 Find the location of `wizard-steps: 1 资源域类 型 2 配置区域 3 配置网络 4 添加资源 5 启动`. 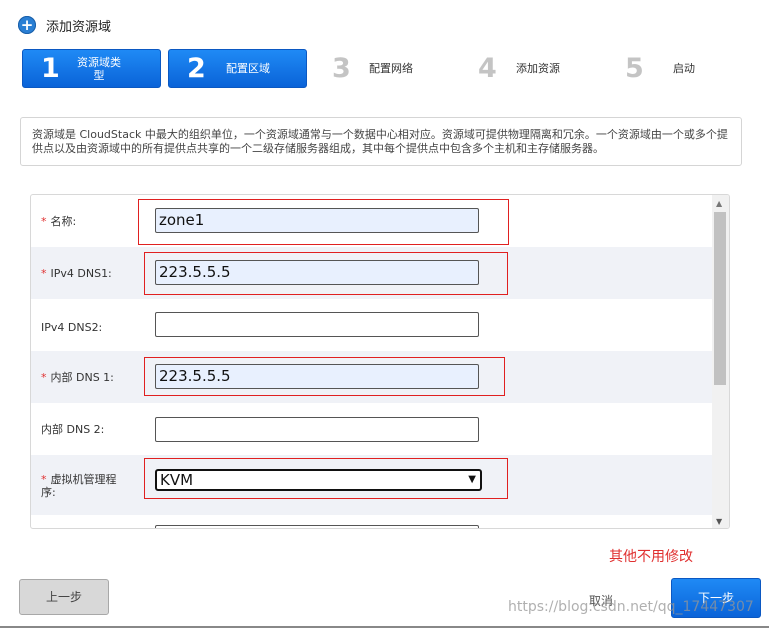

wizard-steps: 1 资源域类 型 2 配置区域 3 配置网络 4 添加资源 5 启动 is located at coordinates (387, 69).